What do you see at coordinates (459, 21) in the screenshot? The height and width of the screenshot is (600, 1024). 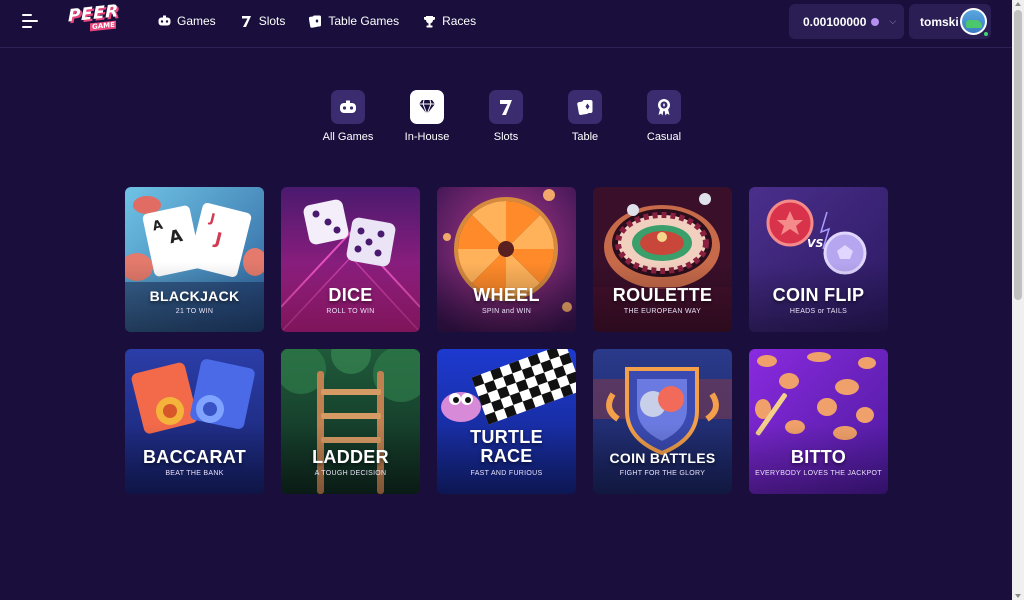 I see `nav-label: Races` at bounding box center [459, 21].